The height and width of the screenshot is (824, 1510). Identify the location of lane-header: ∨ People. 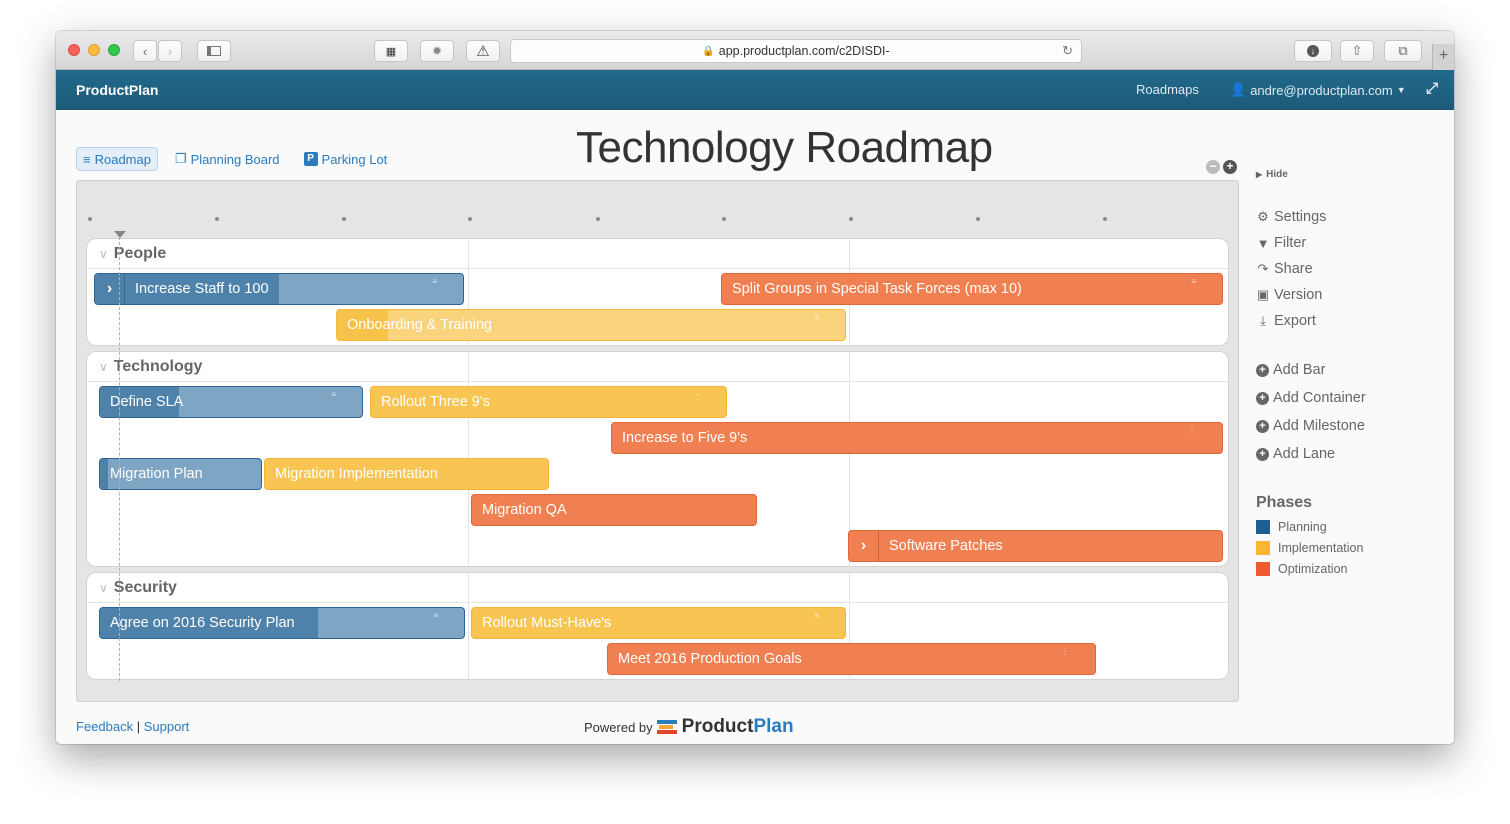
(657, 254).